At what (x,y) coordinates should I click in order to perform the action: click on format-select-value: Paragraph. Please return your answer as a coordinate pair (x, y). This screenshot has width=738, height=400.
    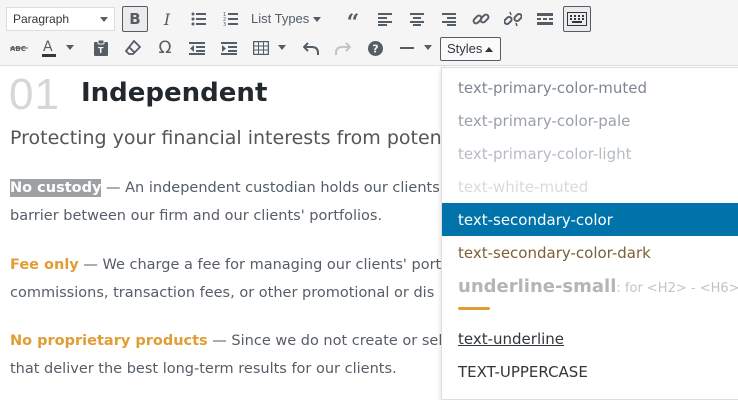
    Looking at the image, I should click on (41, 19).